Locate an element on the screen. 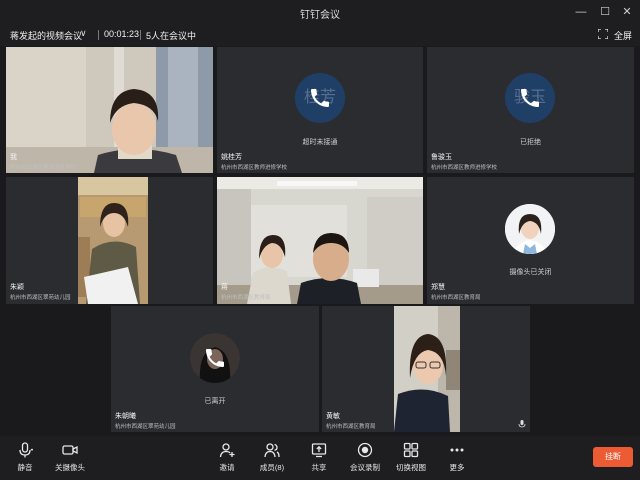  more-icon is located at coordinates (457, 450).